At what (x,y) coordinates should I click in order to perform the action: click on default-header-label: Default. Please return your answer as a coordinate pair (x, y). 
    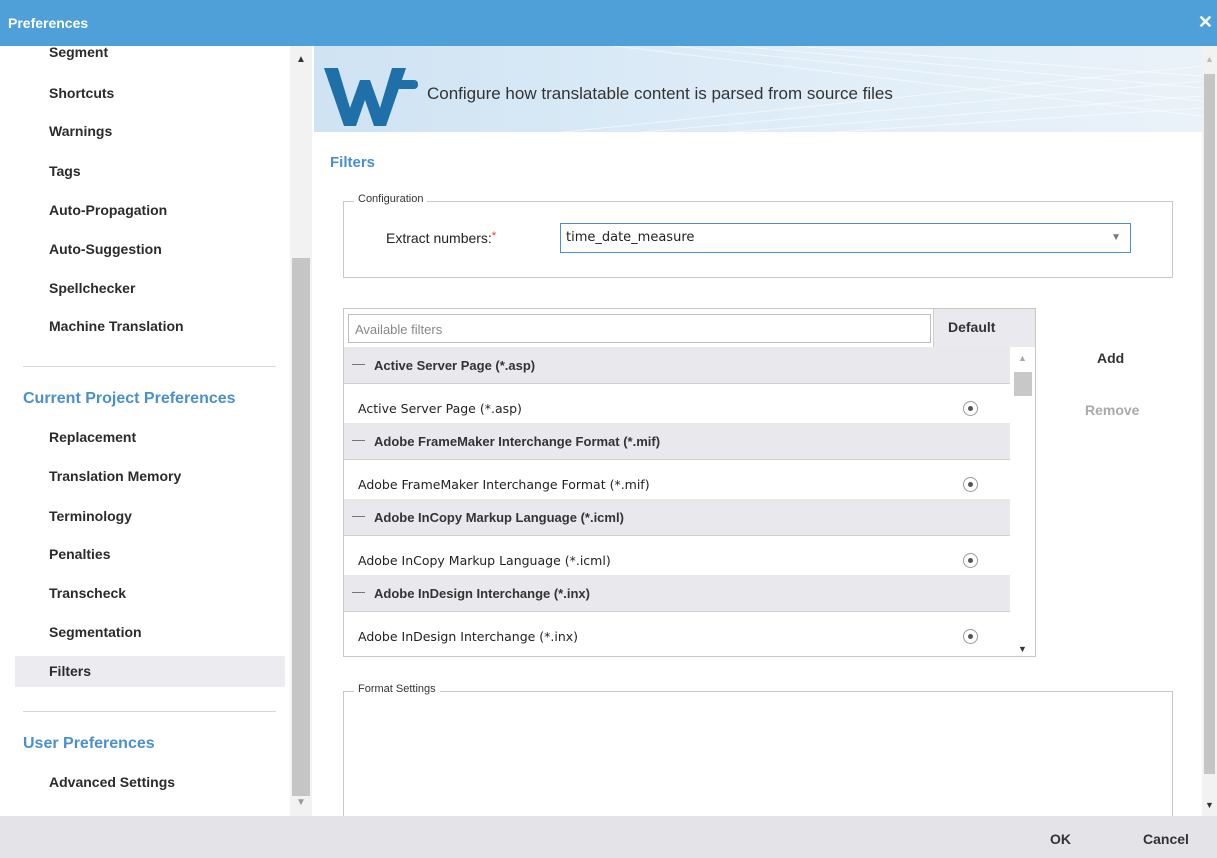
    Looking at the image, I should click on (972, 327).